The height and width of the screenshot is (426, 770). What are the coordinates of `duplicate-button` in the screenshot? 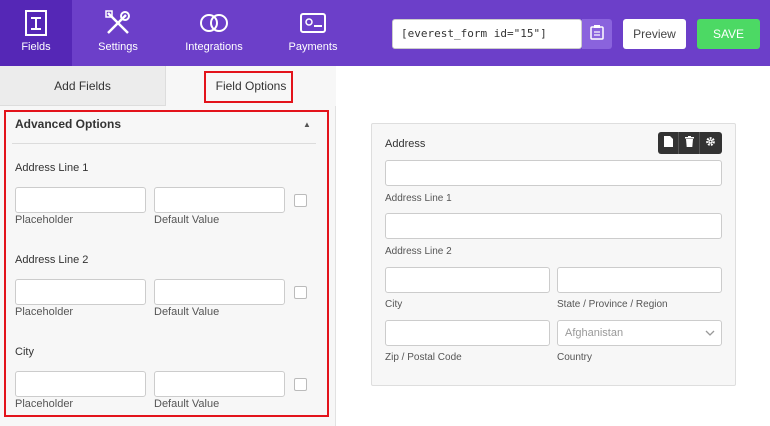 It's located at (668, 143).